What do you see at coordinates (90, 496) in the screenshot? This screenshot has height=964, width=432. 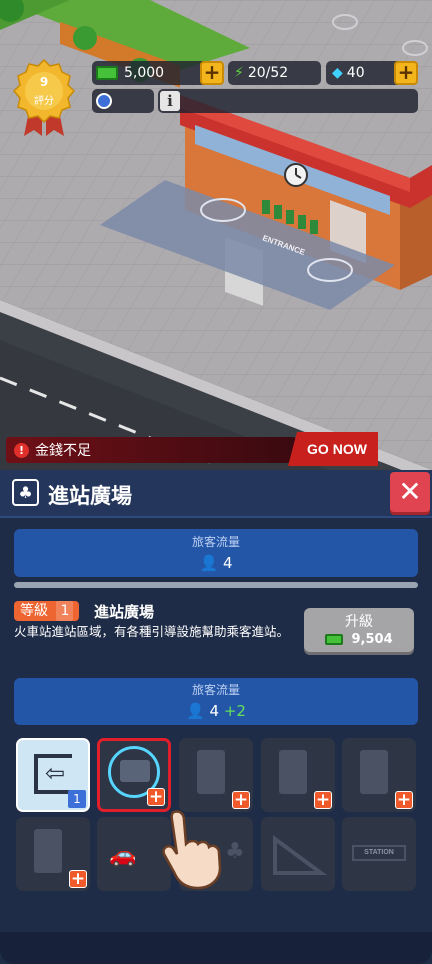 I see `panel-title: 進站廣場` at bounding box center [90, 496].